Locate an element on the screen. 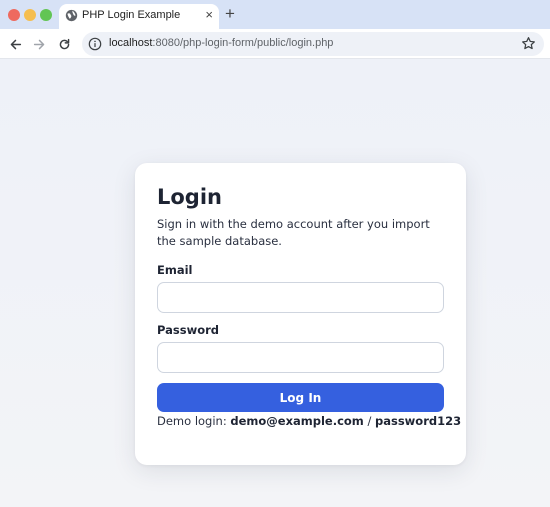  star-icon is located at coordinates (528, 43).